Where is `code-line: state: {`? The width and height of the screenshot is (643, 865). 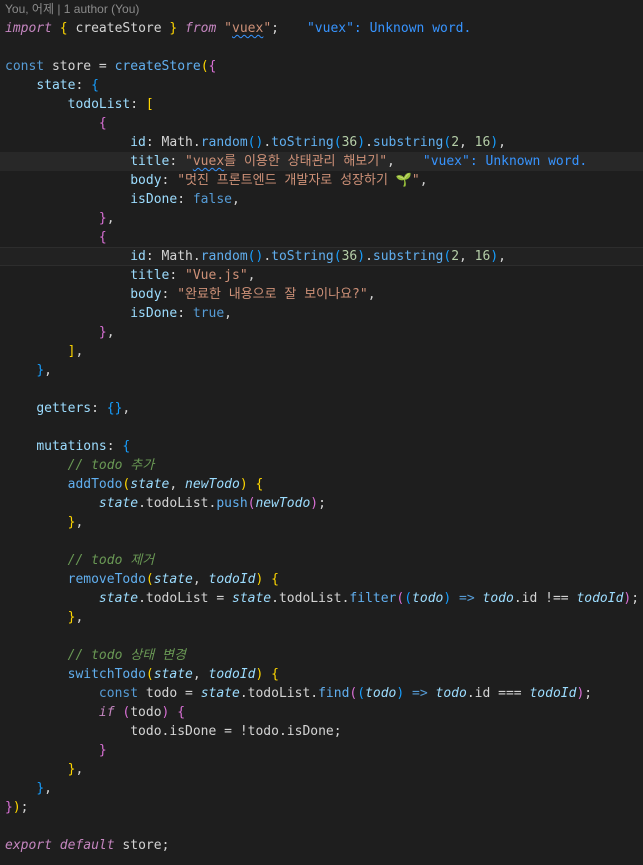
code-line: state: { is located at coordinates (321, 85).